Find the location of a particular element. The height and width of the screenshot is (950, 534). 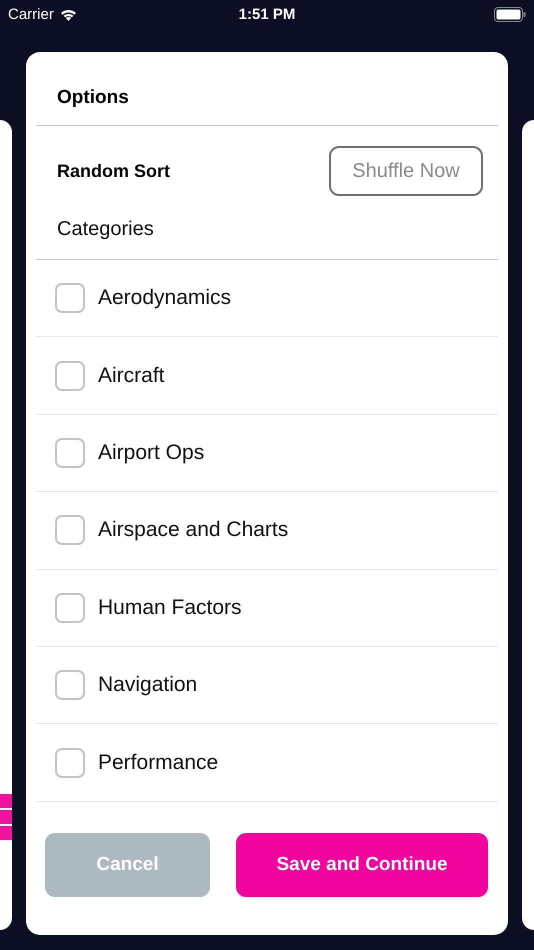

category-label: Aircraft is located at coordinates (131, 376).